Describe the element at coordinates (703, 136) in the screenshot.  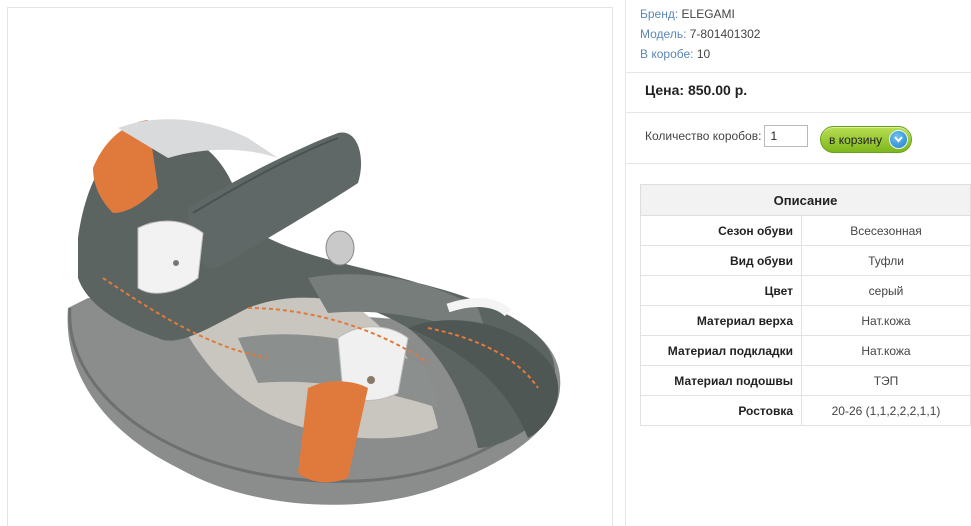
I see `quantity-label: Количество коробов:` at that location.